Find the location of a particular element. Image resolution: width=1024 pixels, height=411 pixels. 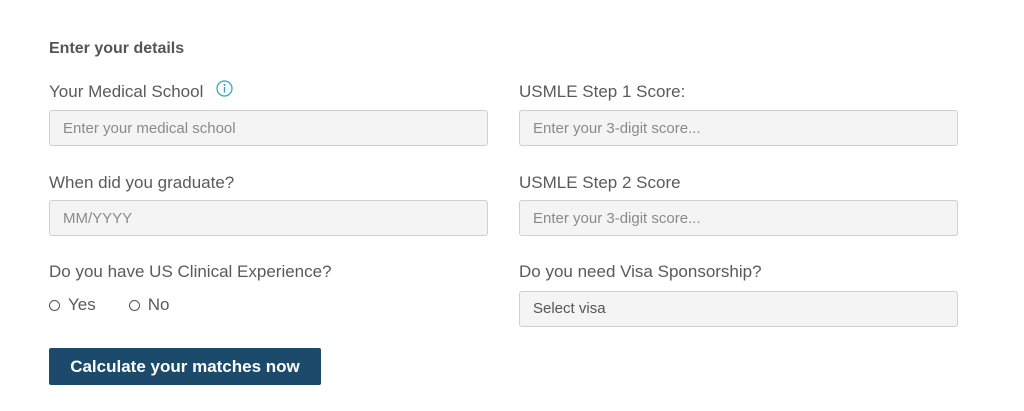

section-title: Enter your details is located at coordinates (117, 48).